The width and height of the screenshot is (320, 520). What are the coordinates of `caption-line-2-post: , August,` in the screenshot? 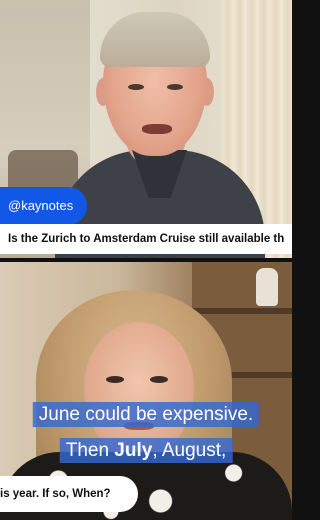 It's located at (189, 450).